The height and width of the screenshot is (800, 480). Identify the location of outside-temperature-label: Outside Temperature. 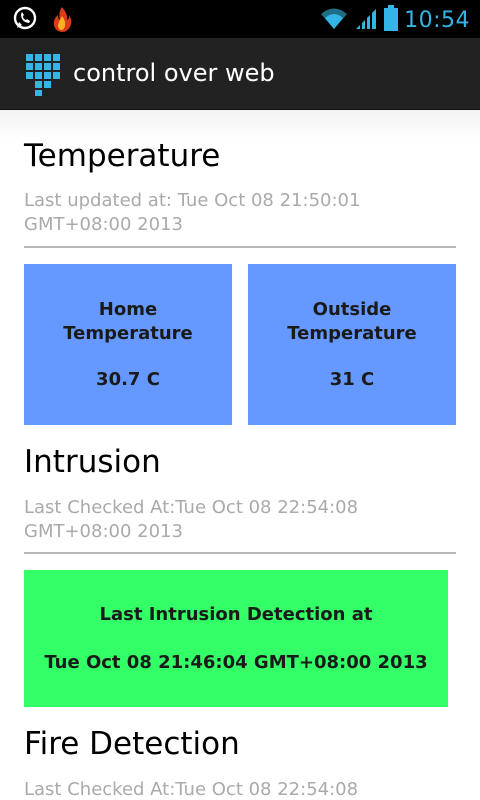
(352, 321).